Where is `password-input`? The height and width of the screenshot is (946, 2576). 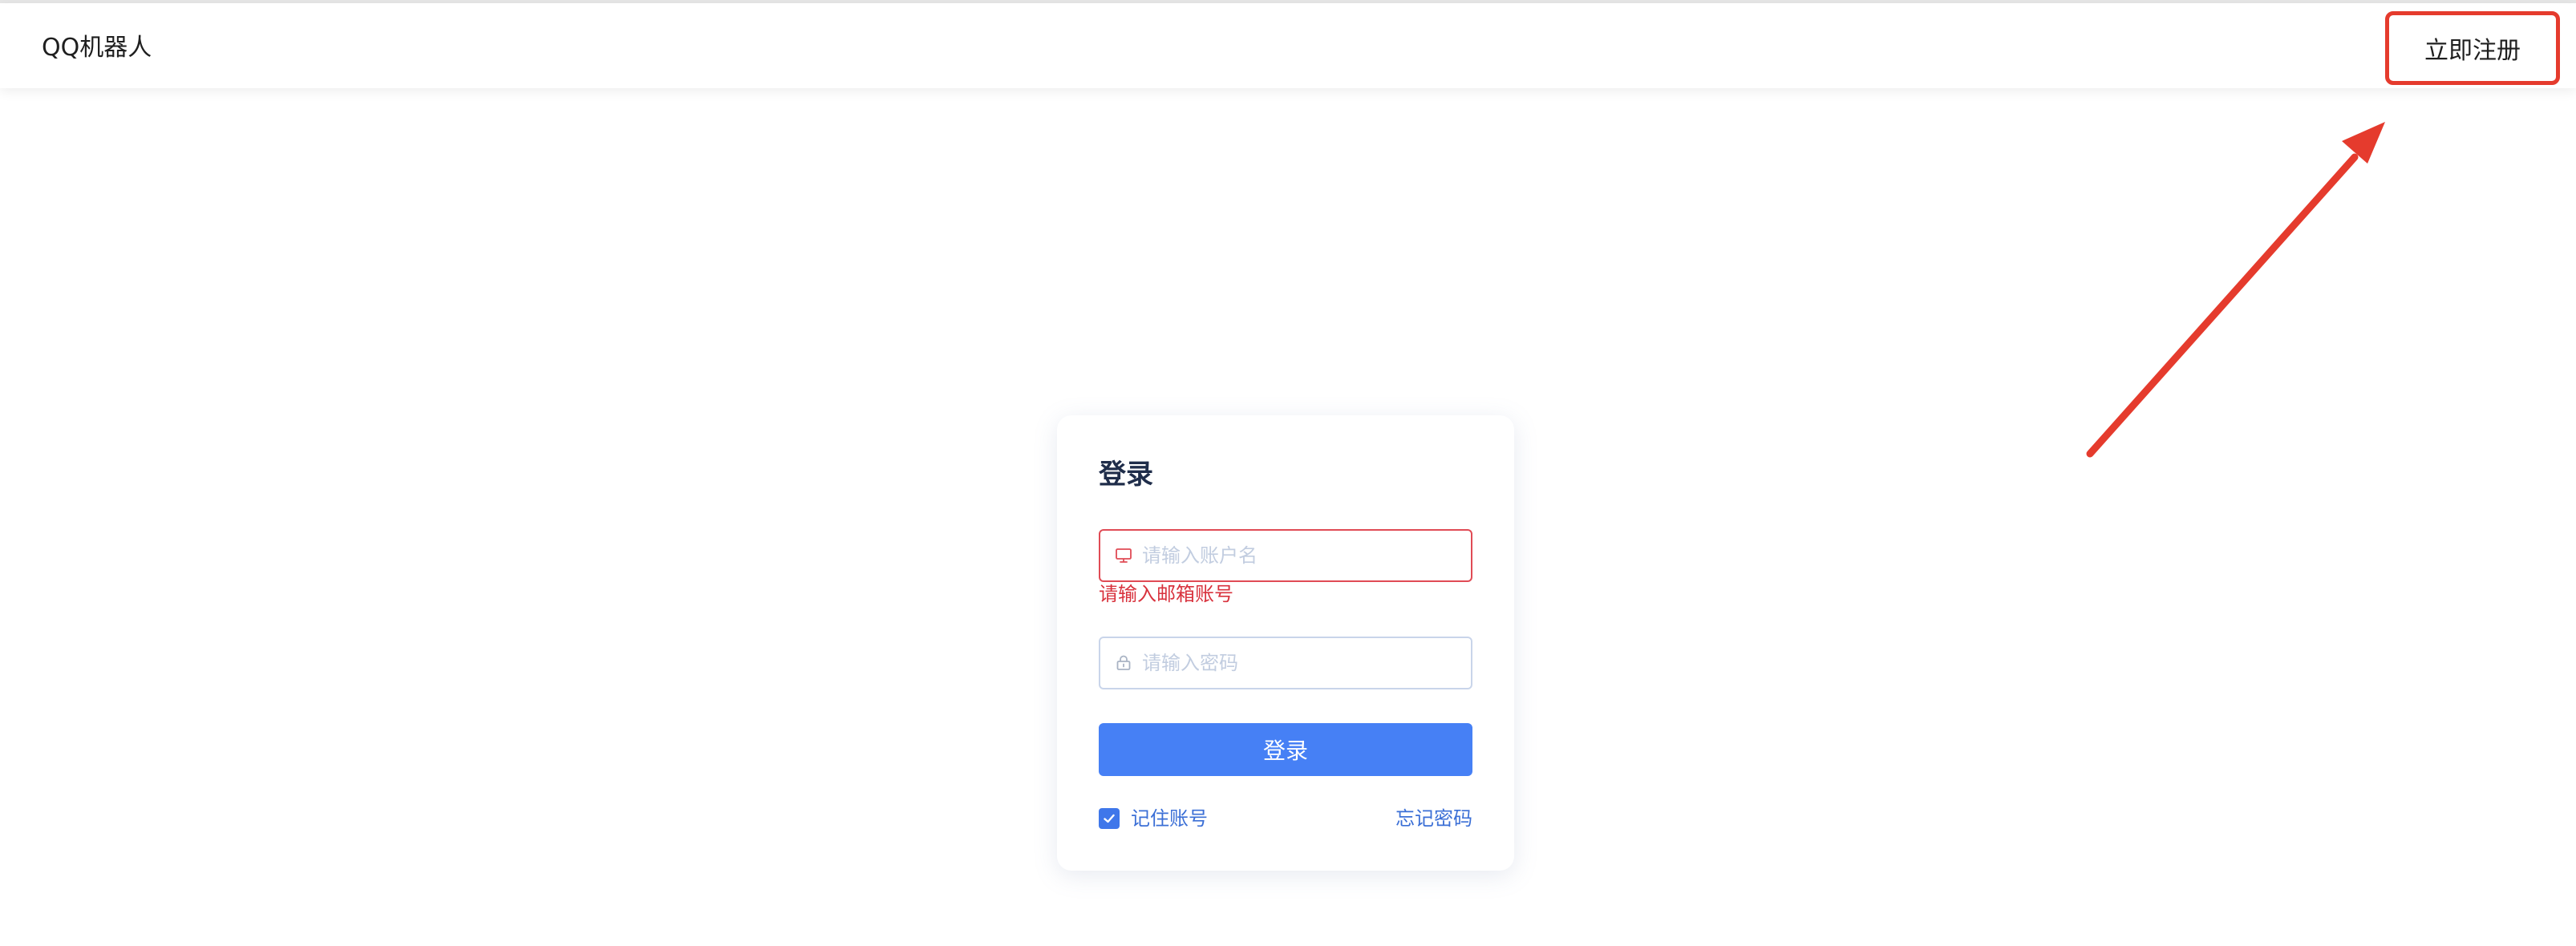
password-input is located at coordinates (1302, 663).